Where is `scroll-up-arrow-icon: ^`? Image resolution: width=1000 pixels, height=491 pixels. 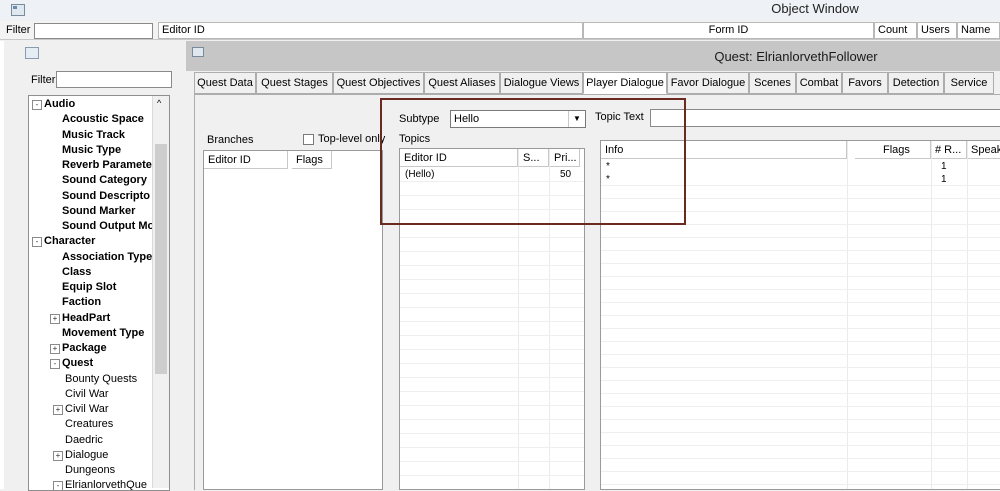
scroll-up-arrow-icon: ^ is located at coordinates (159, 103).